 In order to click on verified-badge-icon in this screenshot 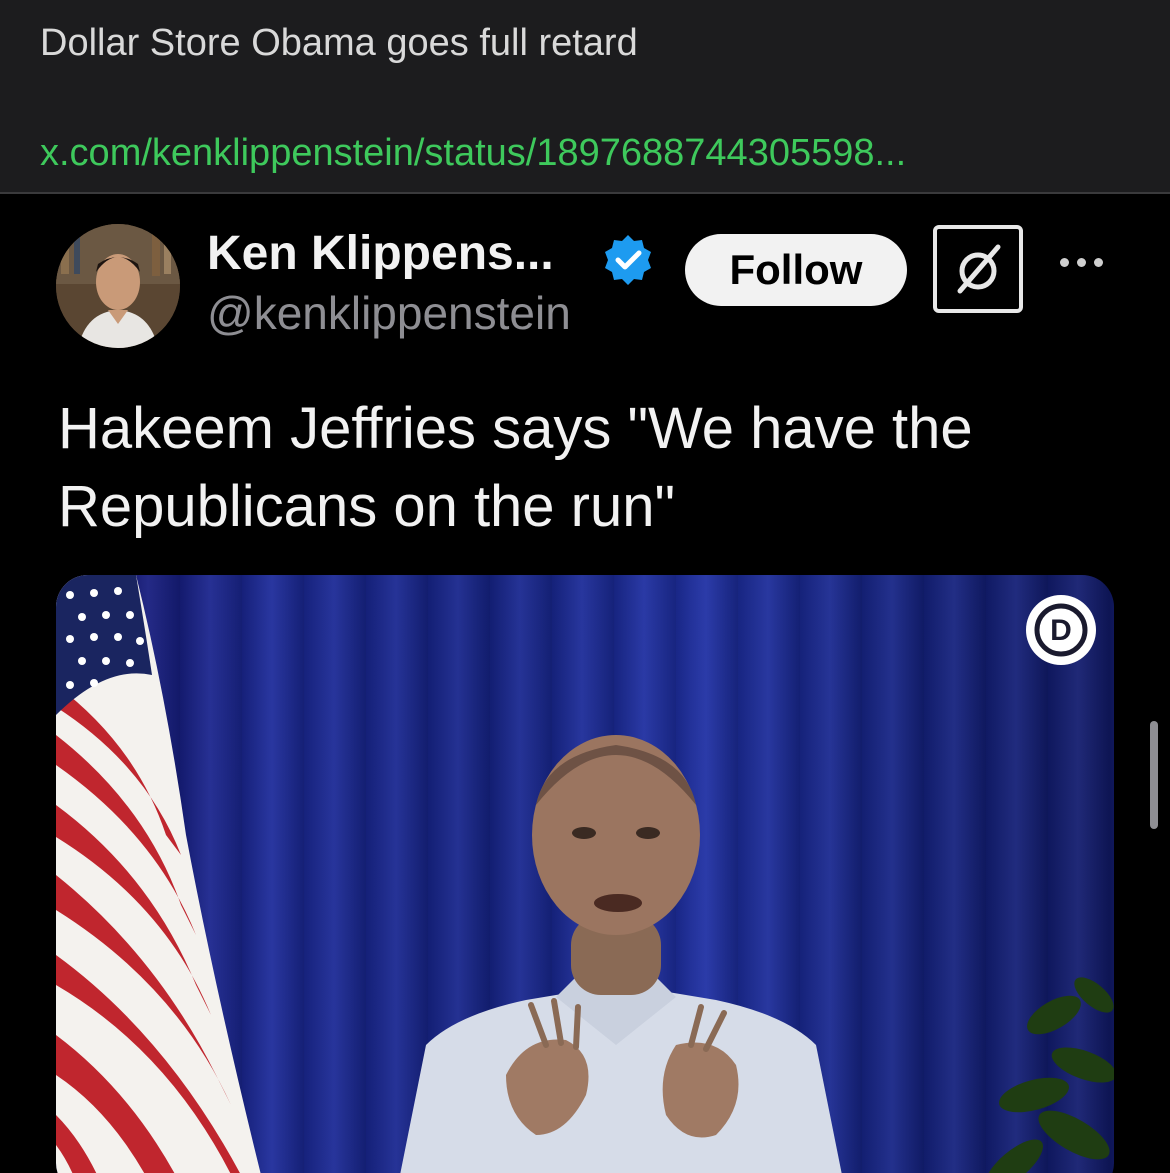, I will do `click(628, 260)`.